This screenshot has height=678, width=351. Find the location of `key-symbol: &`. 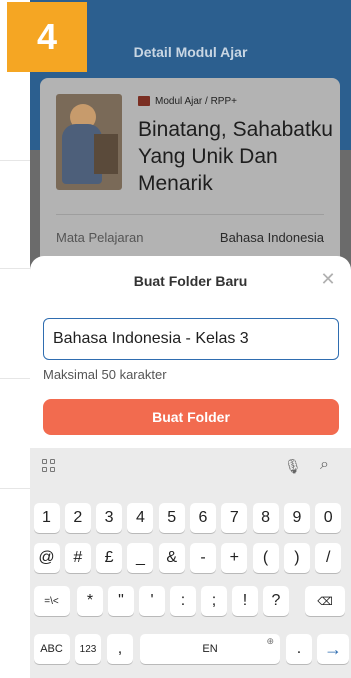

key-symbol: & is located at coordinates (171, 558).